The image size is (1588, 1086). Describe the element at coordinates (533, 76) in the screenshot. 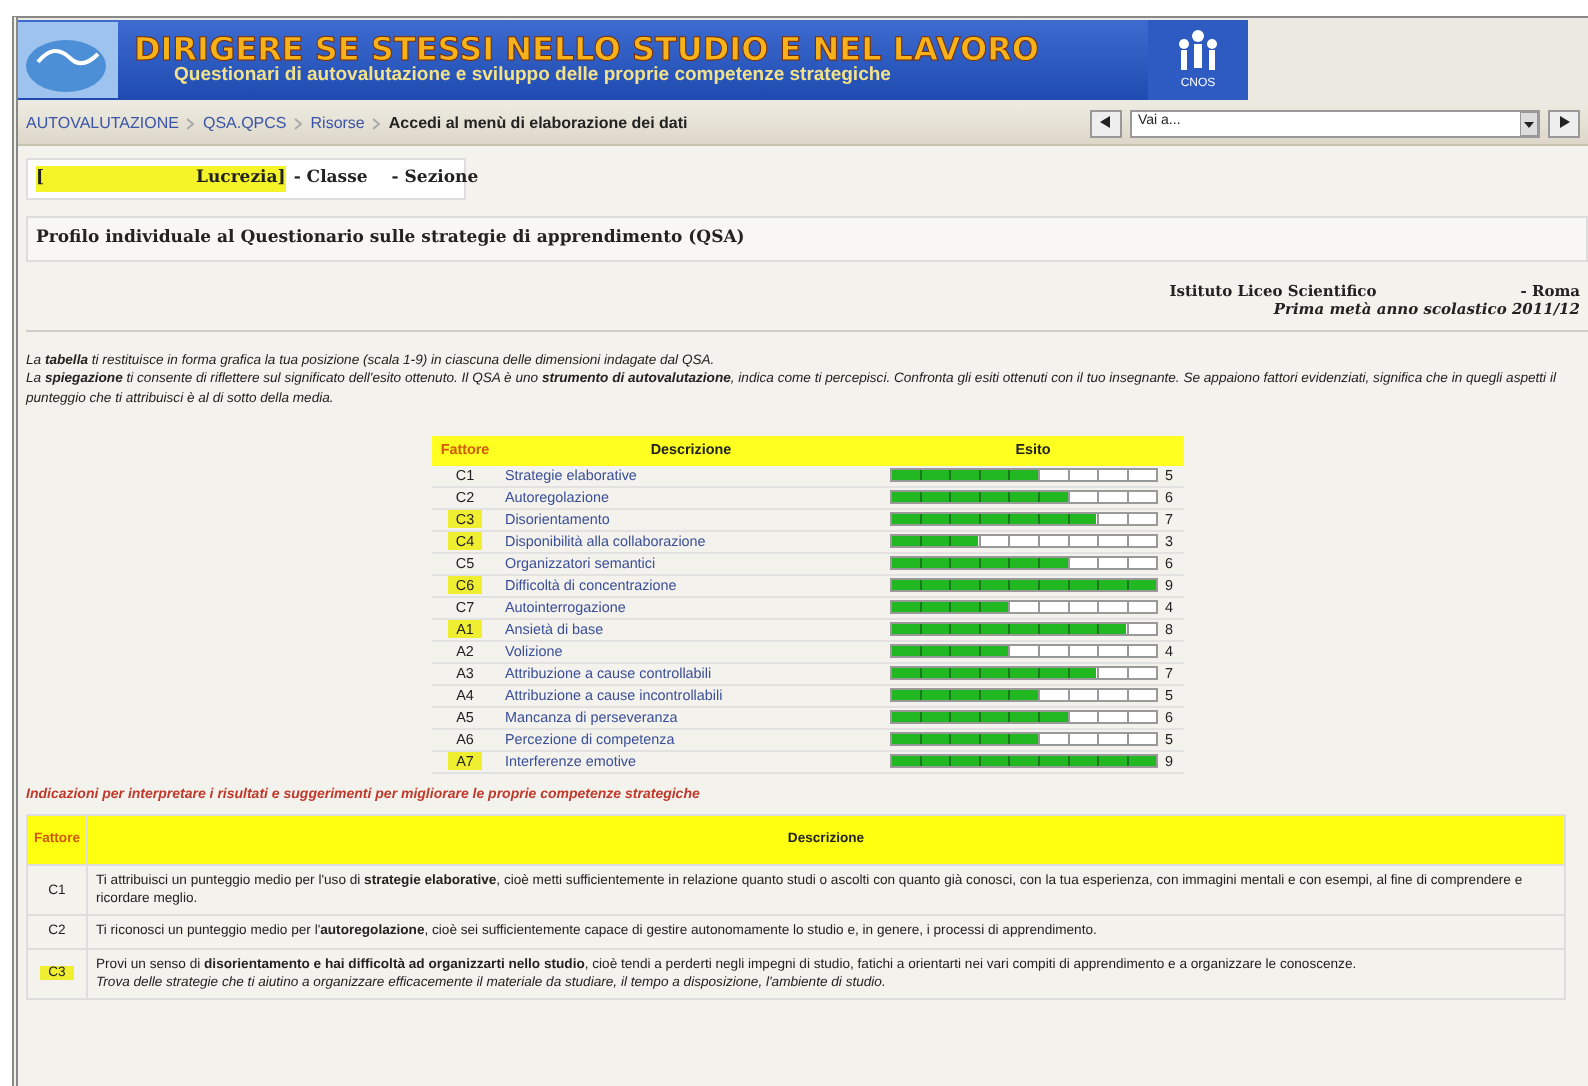

I see `banner-subtitle: Questionari di autovalutazione e sviluppo delle proprie competenze strategiche` at that location.